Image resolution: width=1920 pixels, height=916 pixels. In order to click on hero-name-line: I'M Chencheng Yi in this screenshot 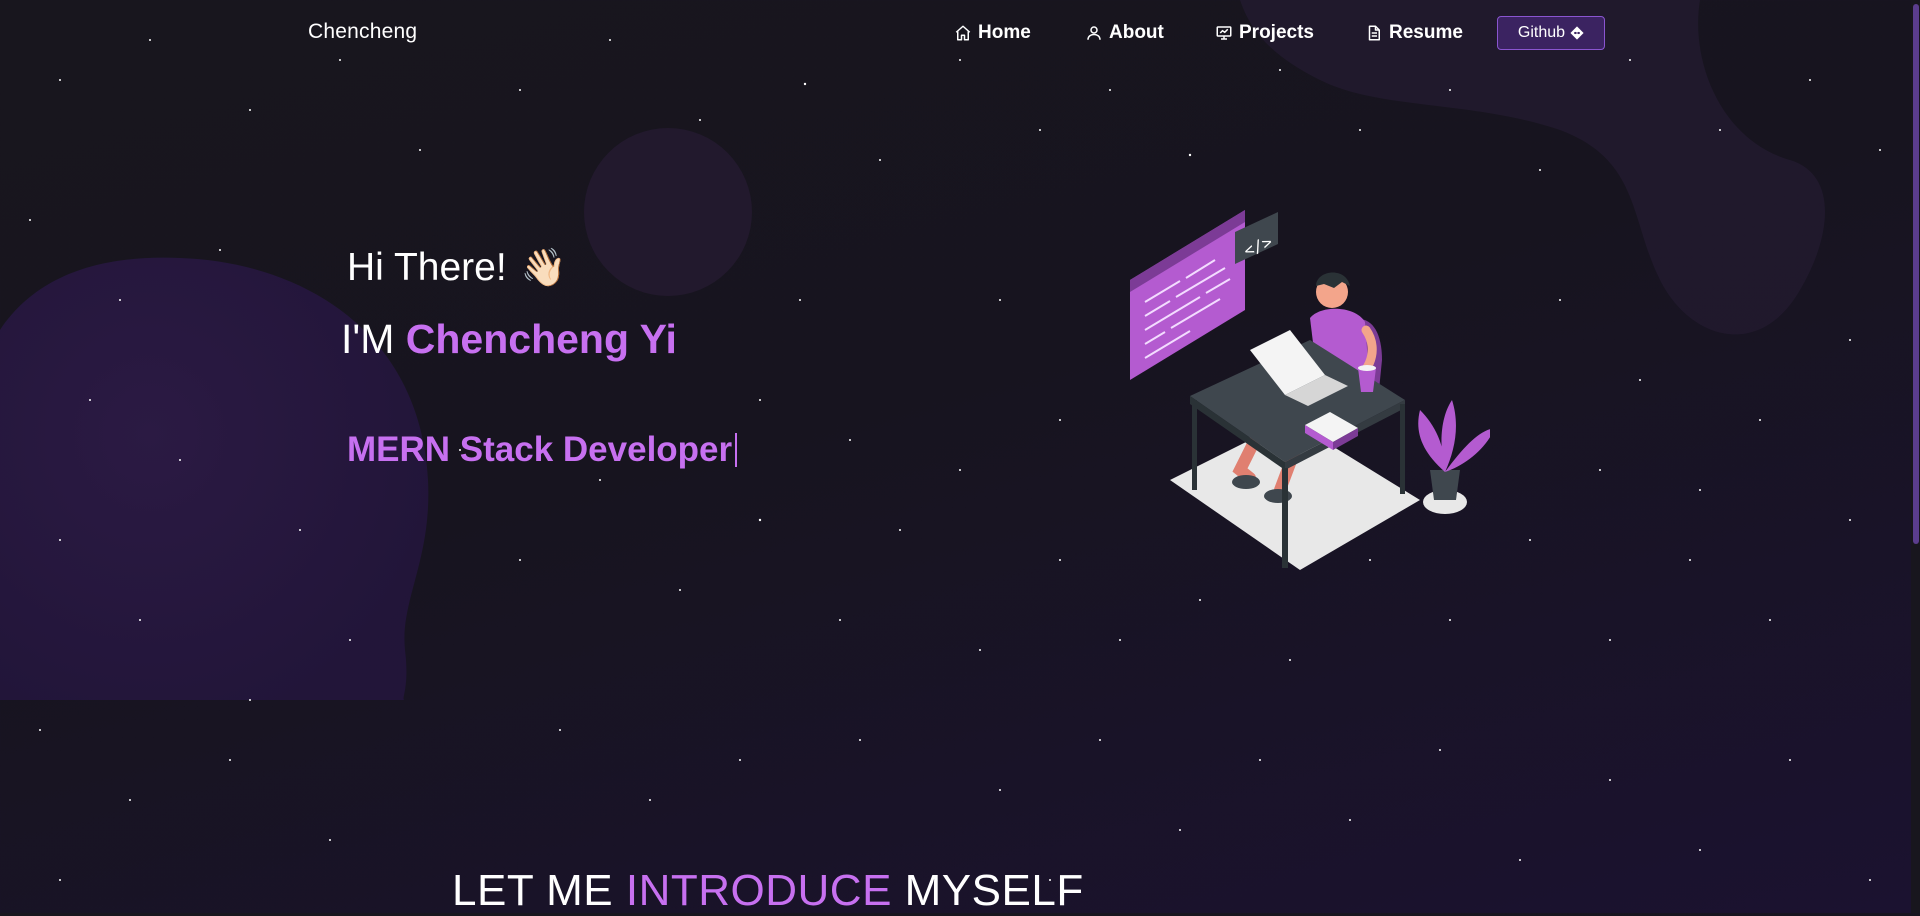, I will do `click(509, 339)`.